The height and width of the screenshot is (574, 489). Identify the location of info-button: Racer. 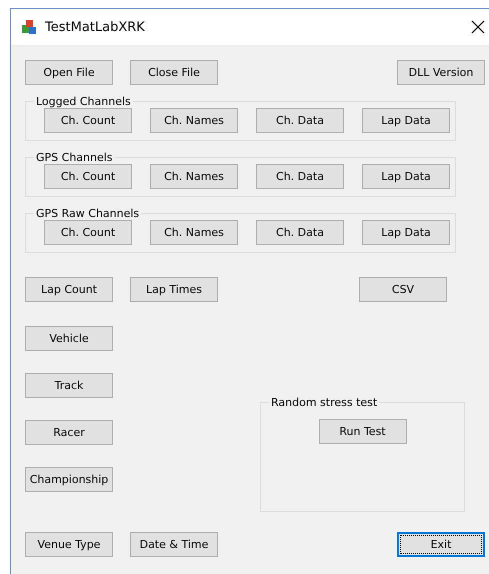
(69, 432).